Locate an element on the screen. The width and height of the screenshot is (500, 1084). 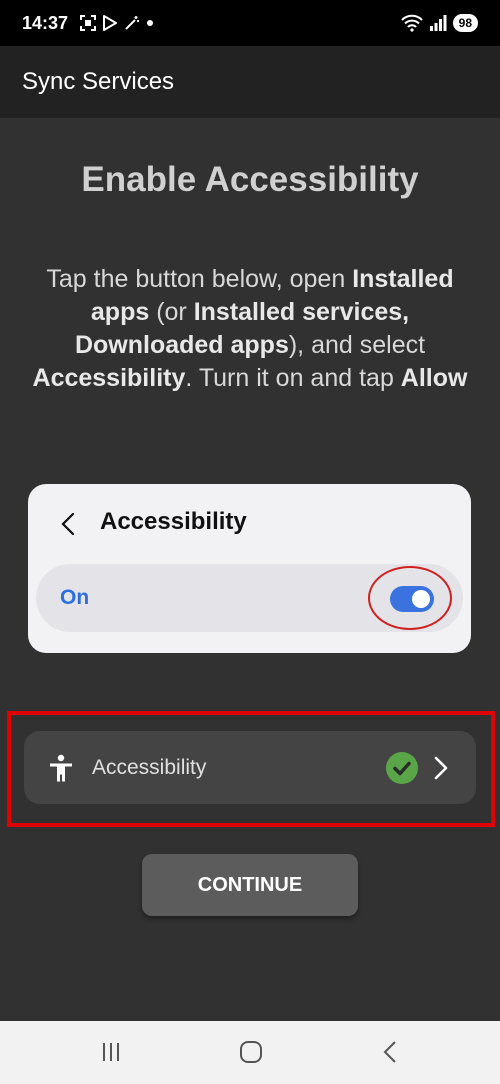
status-time: 14:37 is located at coordinates (45, 22).